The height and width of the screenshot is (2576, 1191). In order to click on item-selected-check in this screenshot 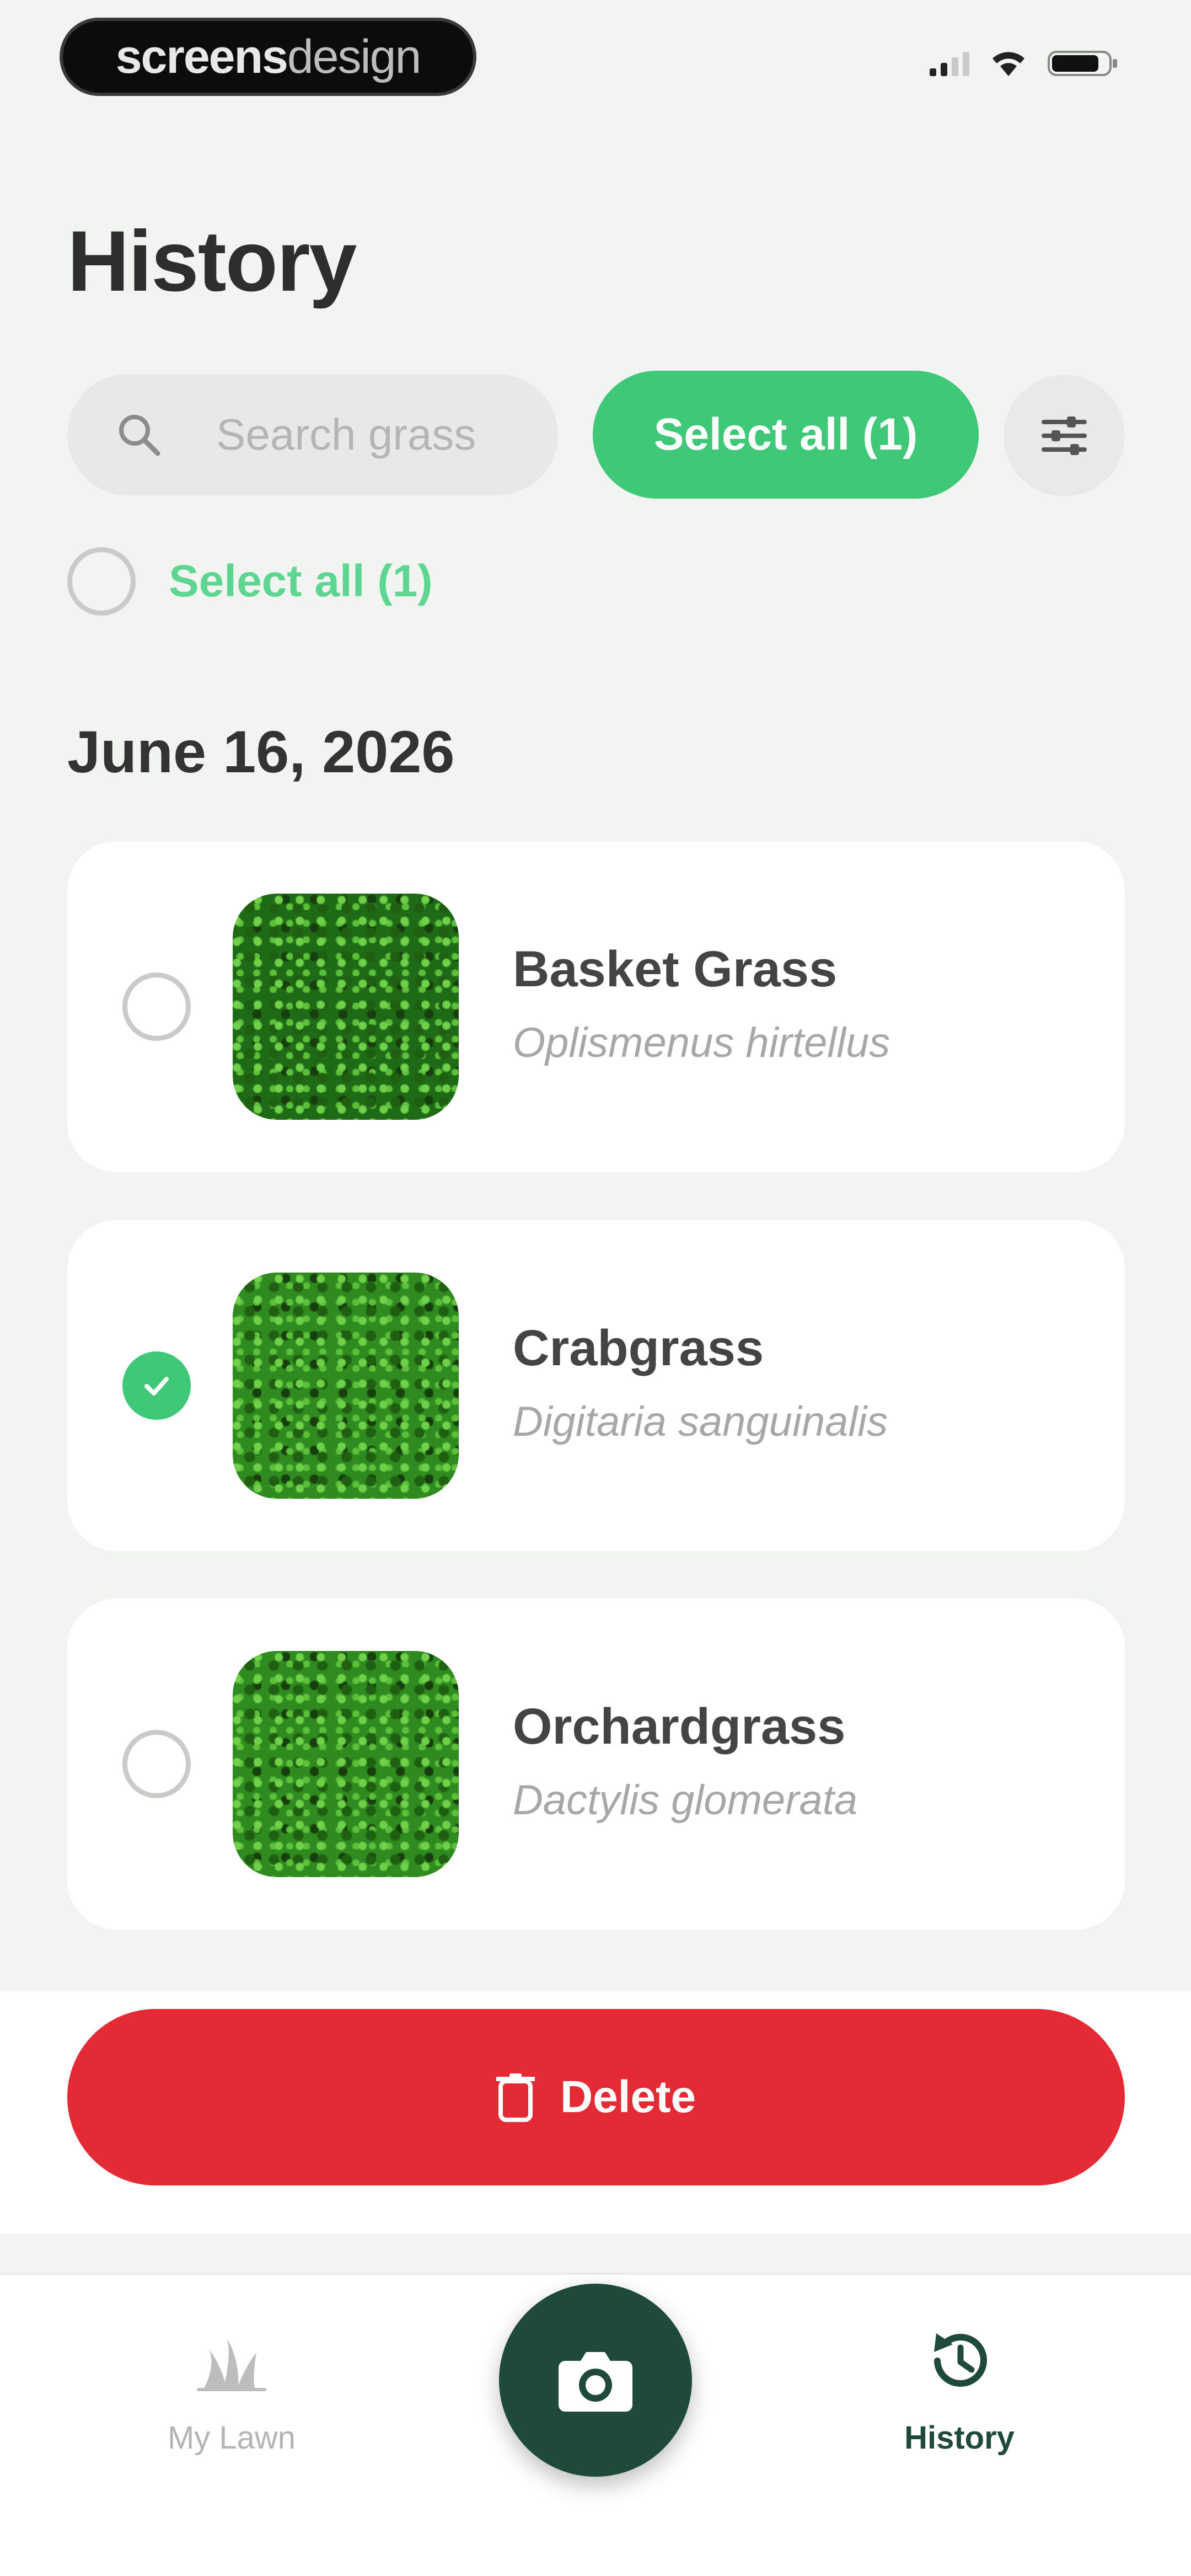, I will do `click(157, 1385)`.